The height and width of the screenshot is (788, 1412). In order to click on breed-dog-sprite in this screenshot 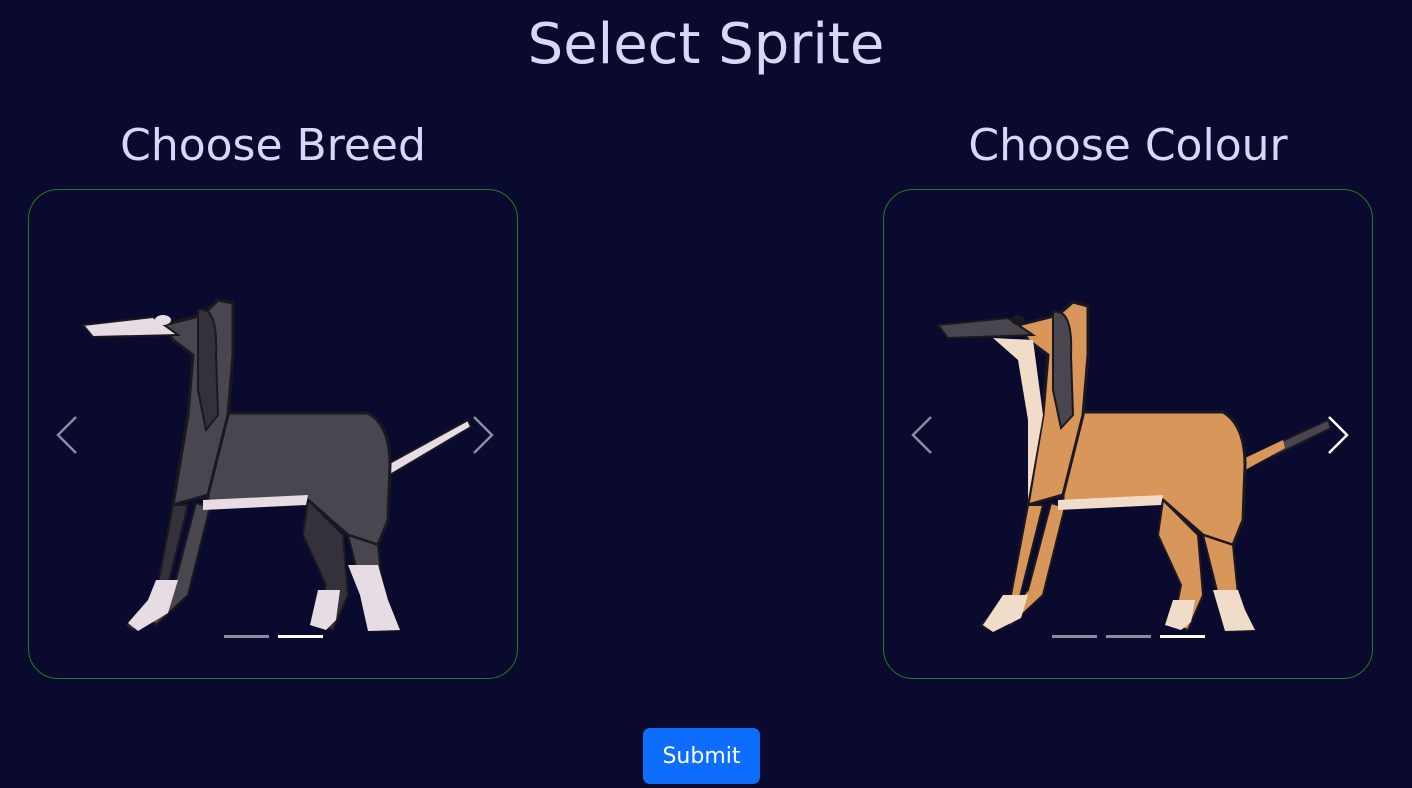, I will do `click(277, 465)`.